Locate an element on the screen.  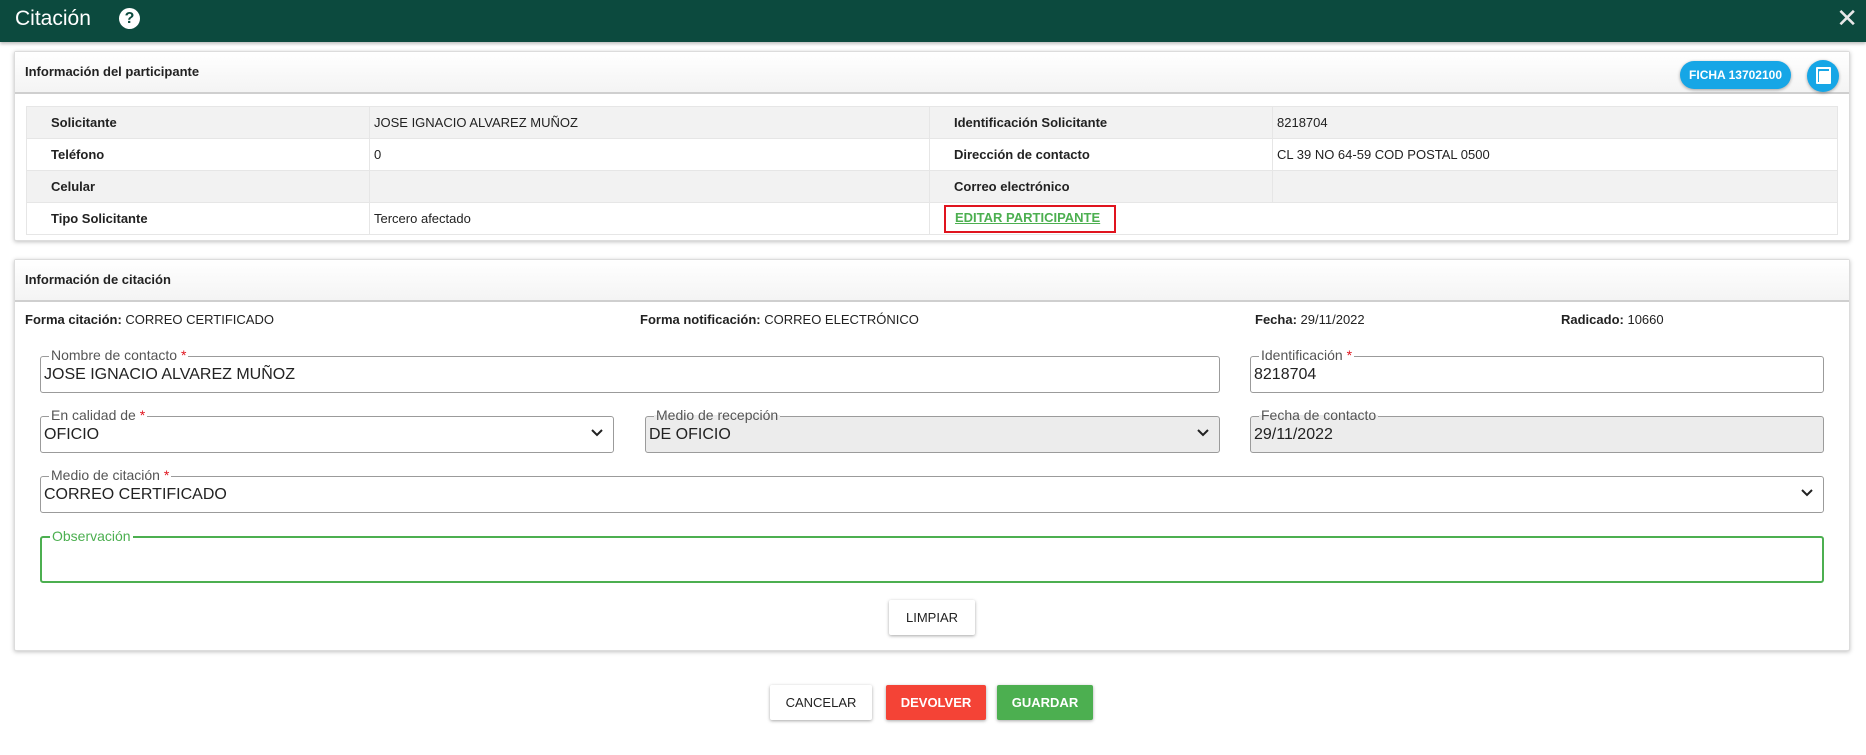
fecha-contacto-value: 29/11/2022 is located at coordinates (1293, 434).